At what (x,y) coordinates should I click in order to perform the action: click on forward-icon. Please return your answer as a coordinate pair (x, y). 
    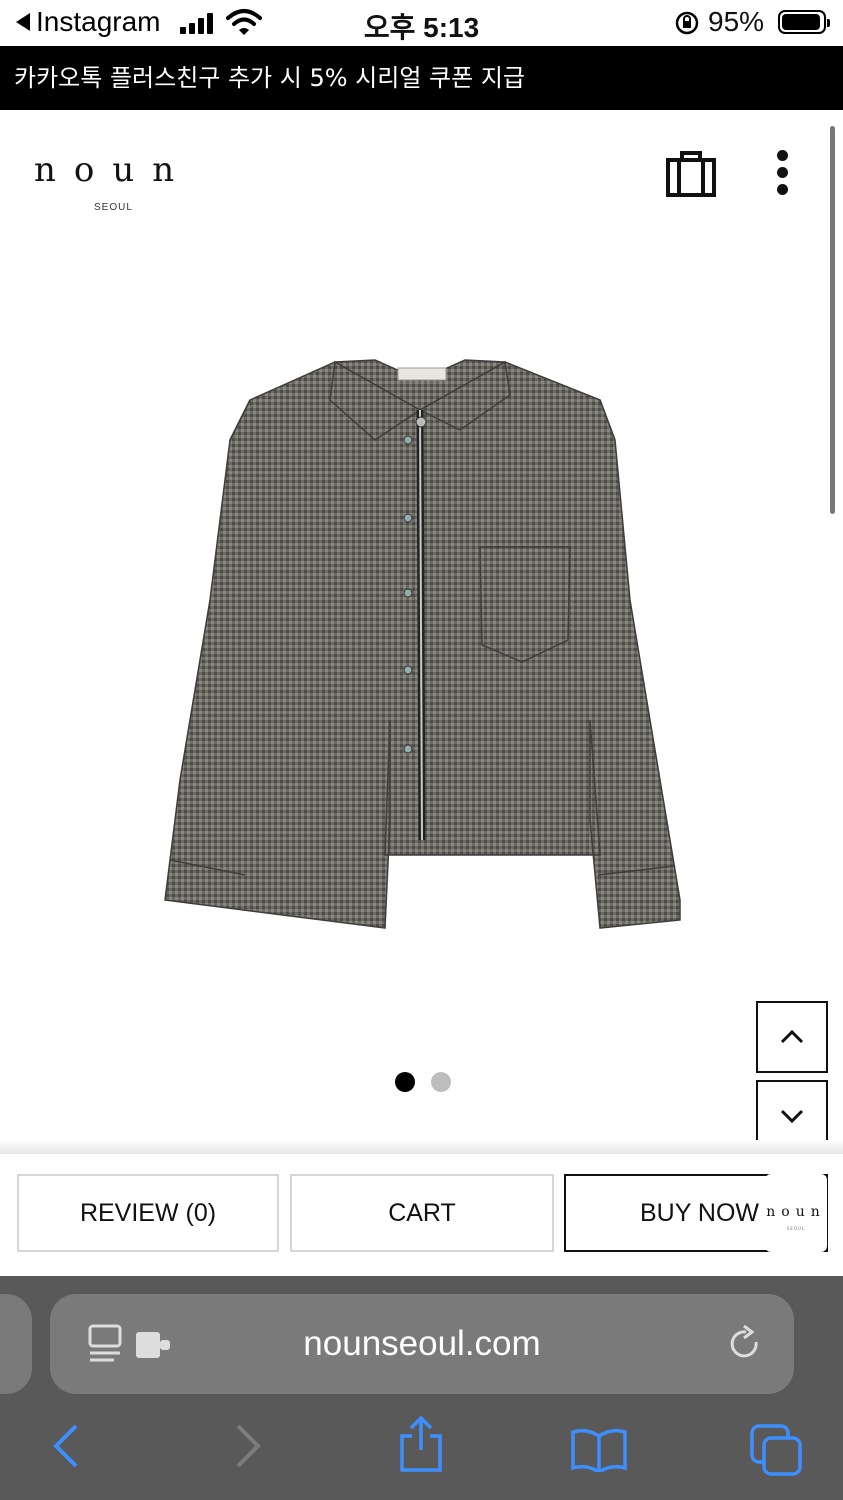
    Looking at the image, I should click on (248, 1446).